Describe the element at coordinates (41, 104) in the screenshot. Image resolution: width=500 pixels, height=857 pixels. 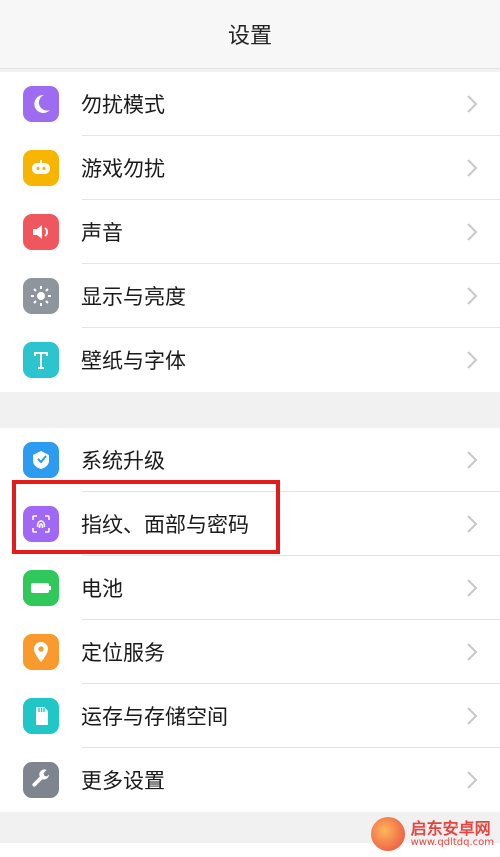
I see `moon-icon` at that location.